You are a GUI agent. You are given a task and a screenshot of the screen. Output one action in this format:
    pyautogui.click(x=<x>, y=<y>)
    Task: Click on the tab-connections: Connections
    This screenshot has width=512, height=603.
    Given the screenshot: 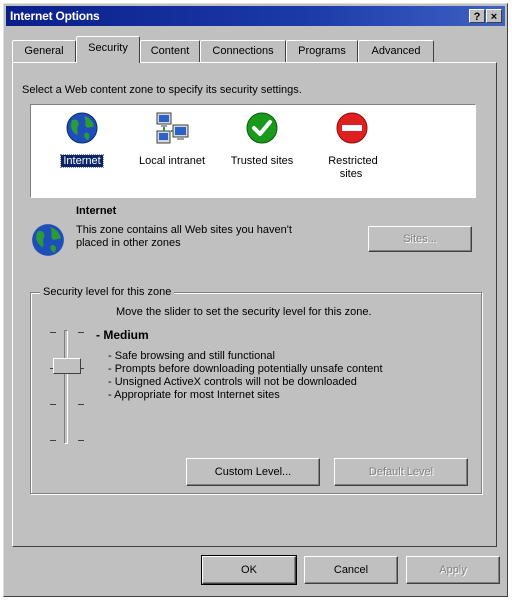 What is the action you would take?
    pyautogui.click(x=243, y=51)
    